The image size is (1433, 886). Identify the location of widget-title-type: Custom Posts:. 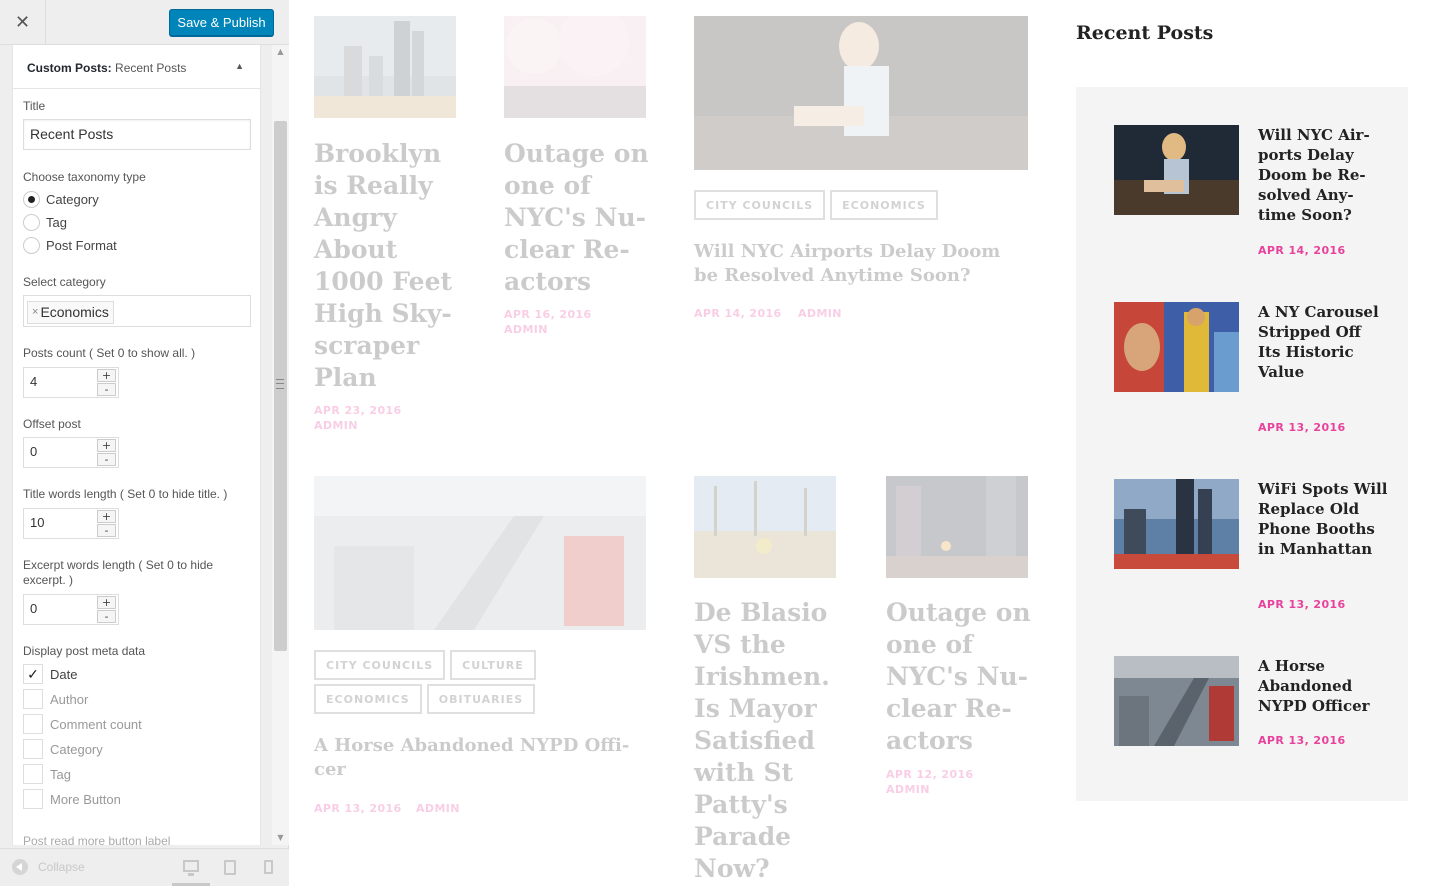
(69, 68).